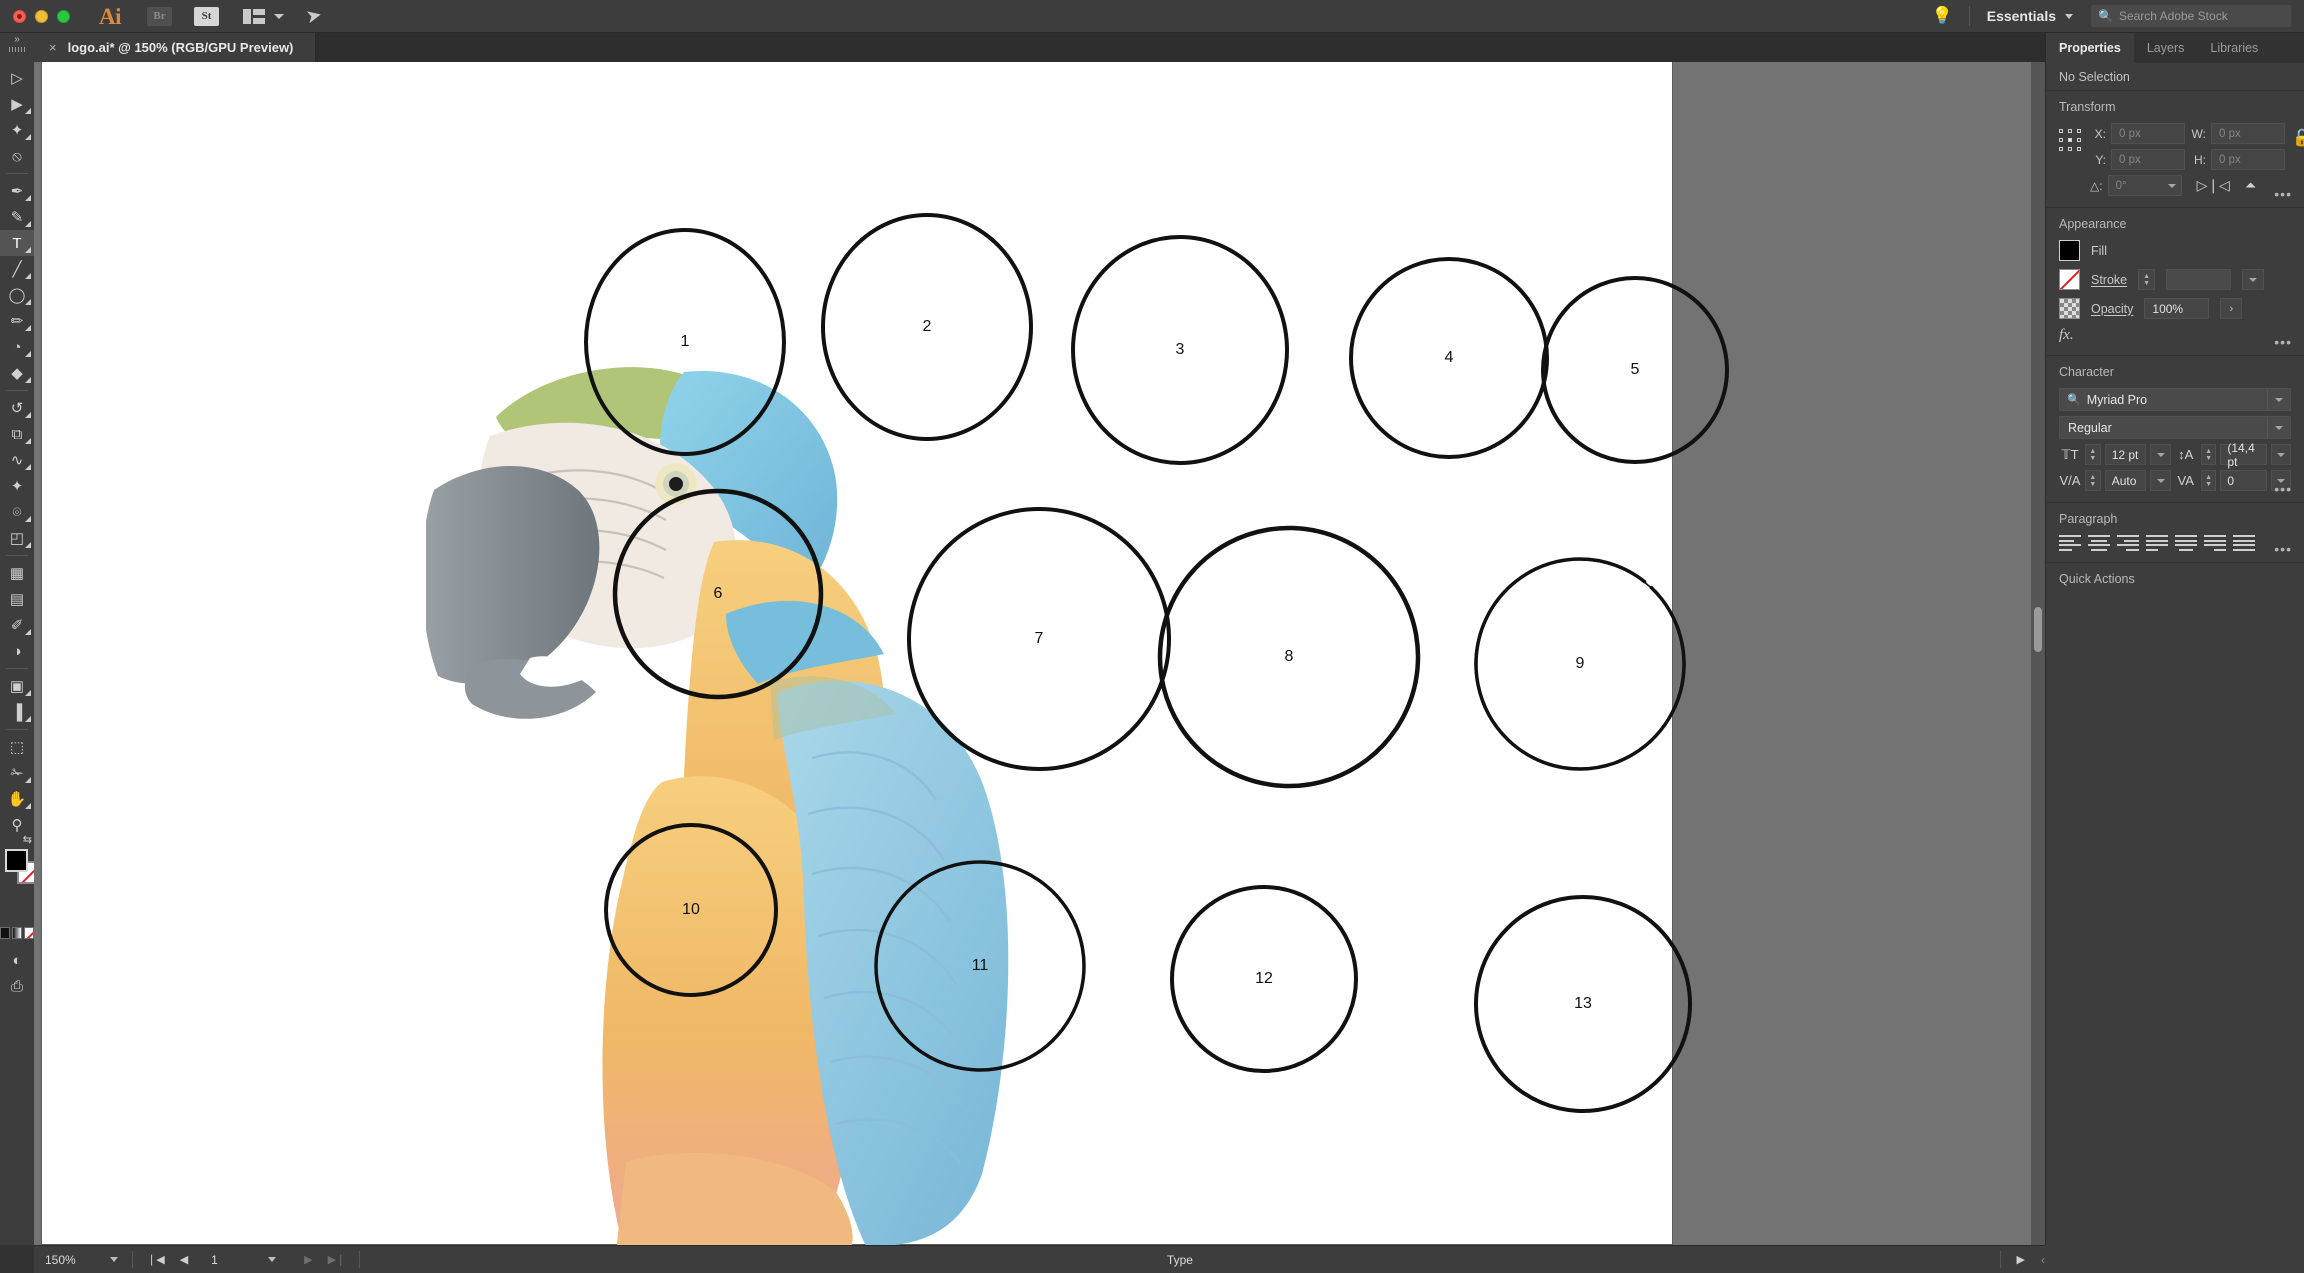 This screenshot has height=1273, width=2304. Describe the element at coordinates (2099, 543) in the screenshot. I see `paragraph-align-center-button` at that location.